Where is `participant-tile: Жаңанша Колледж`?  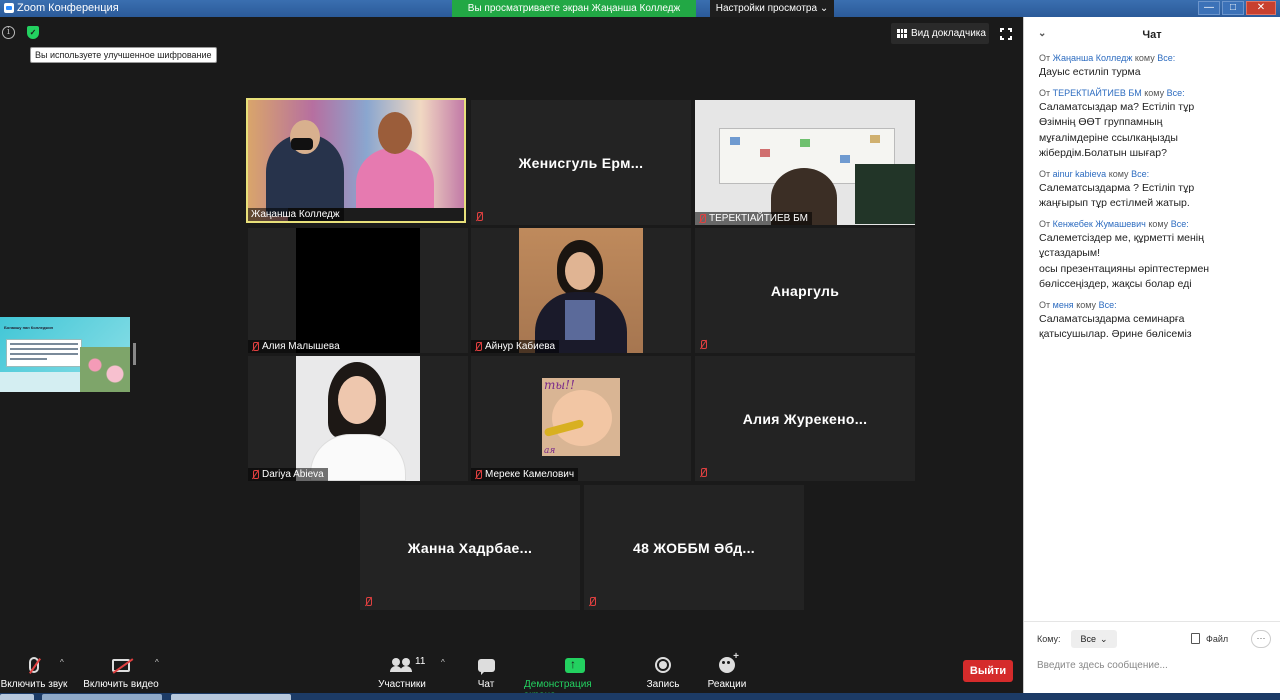 participant-tile: Жаңанша Колледж is located at coordinates (356, 160).